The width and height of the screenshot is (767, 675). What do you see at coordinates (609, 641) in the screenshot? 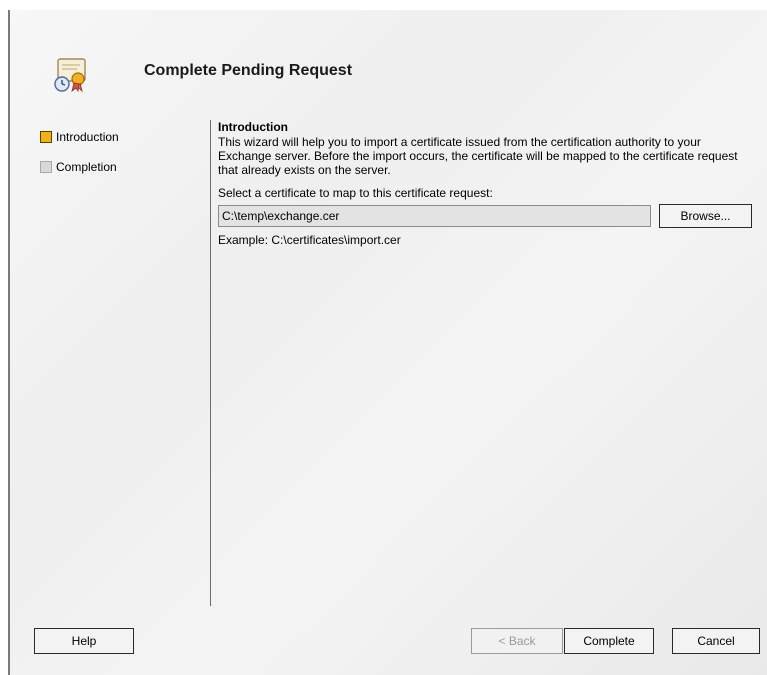
I see `complete-button: Complete` at bounding box center [609, 641].